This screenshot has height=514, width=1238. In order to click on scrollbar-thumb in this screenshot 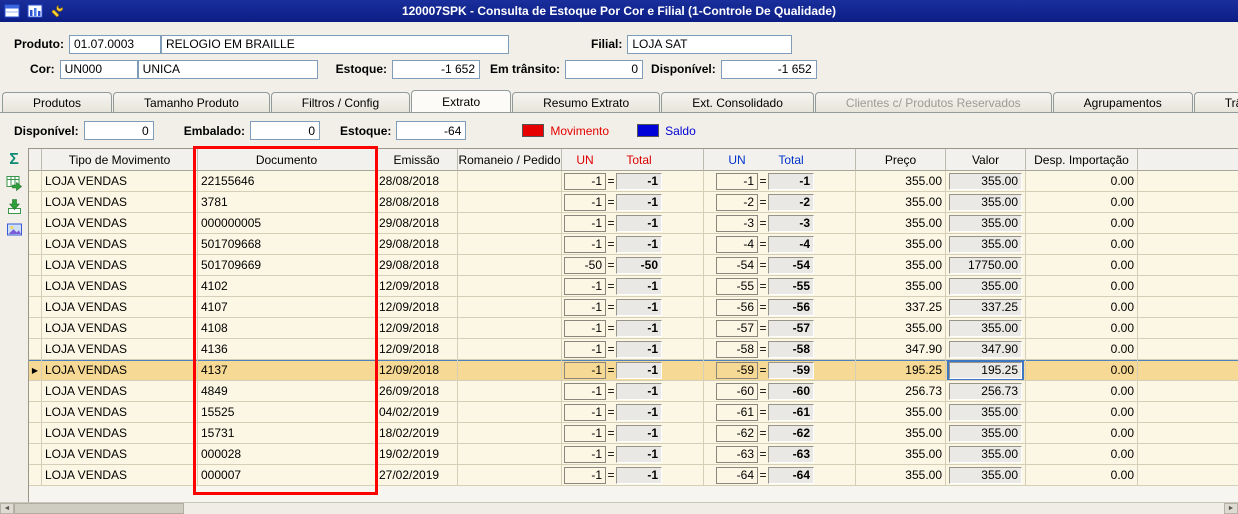, I will do `click(99, 508)`.